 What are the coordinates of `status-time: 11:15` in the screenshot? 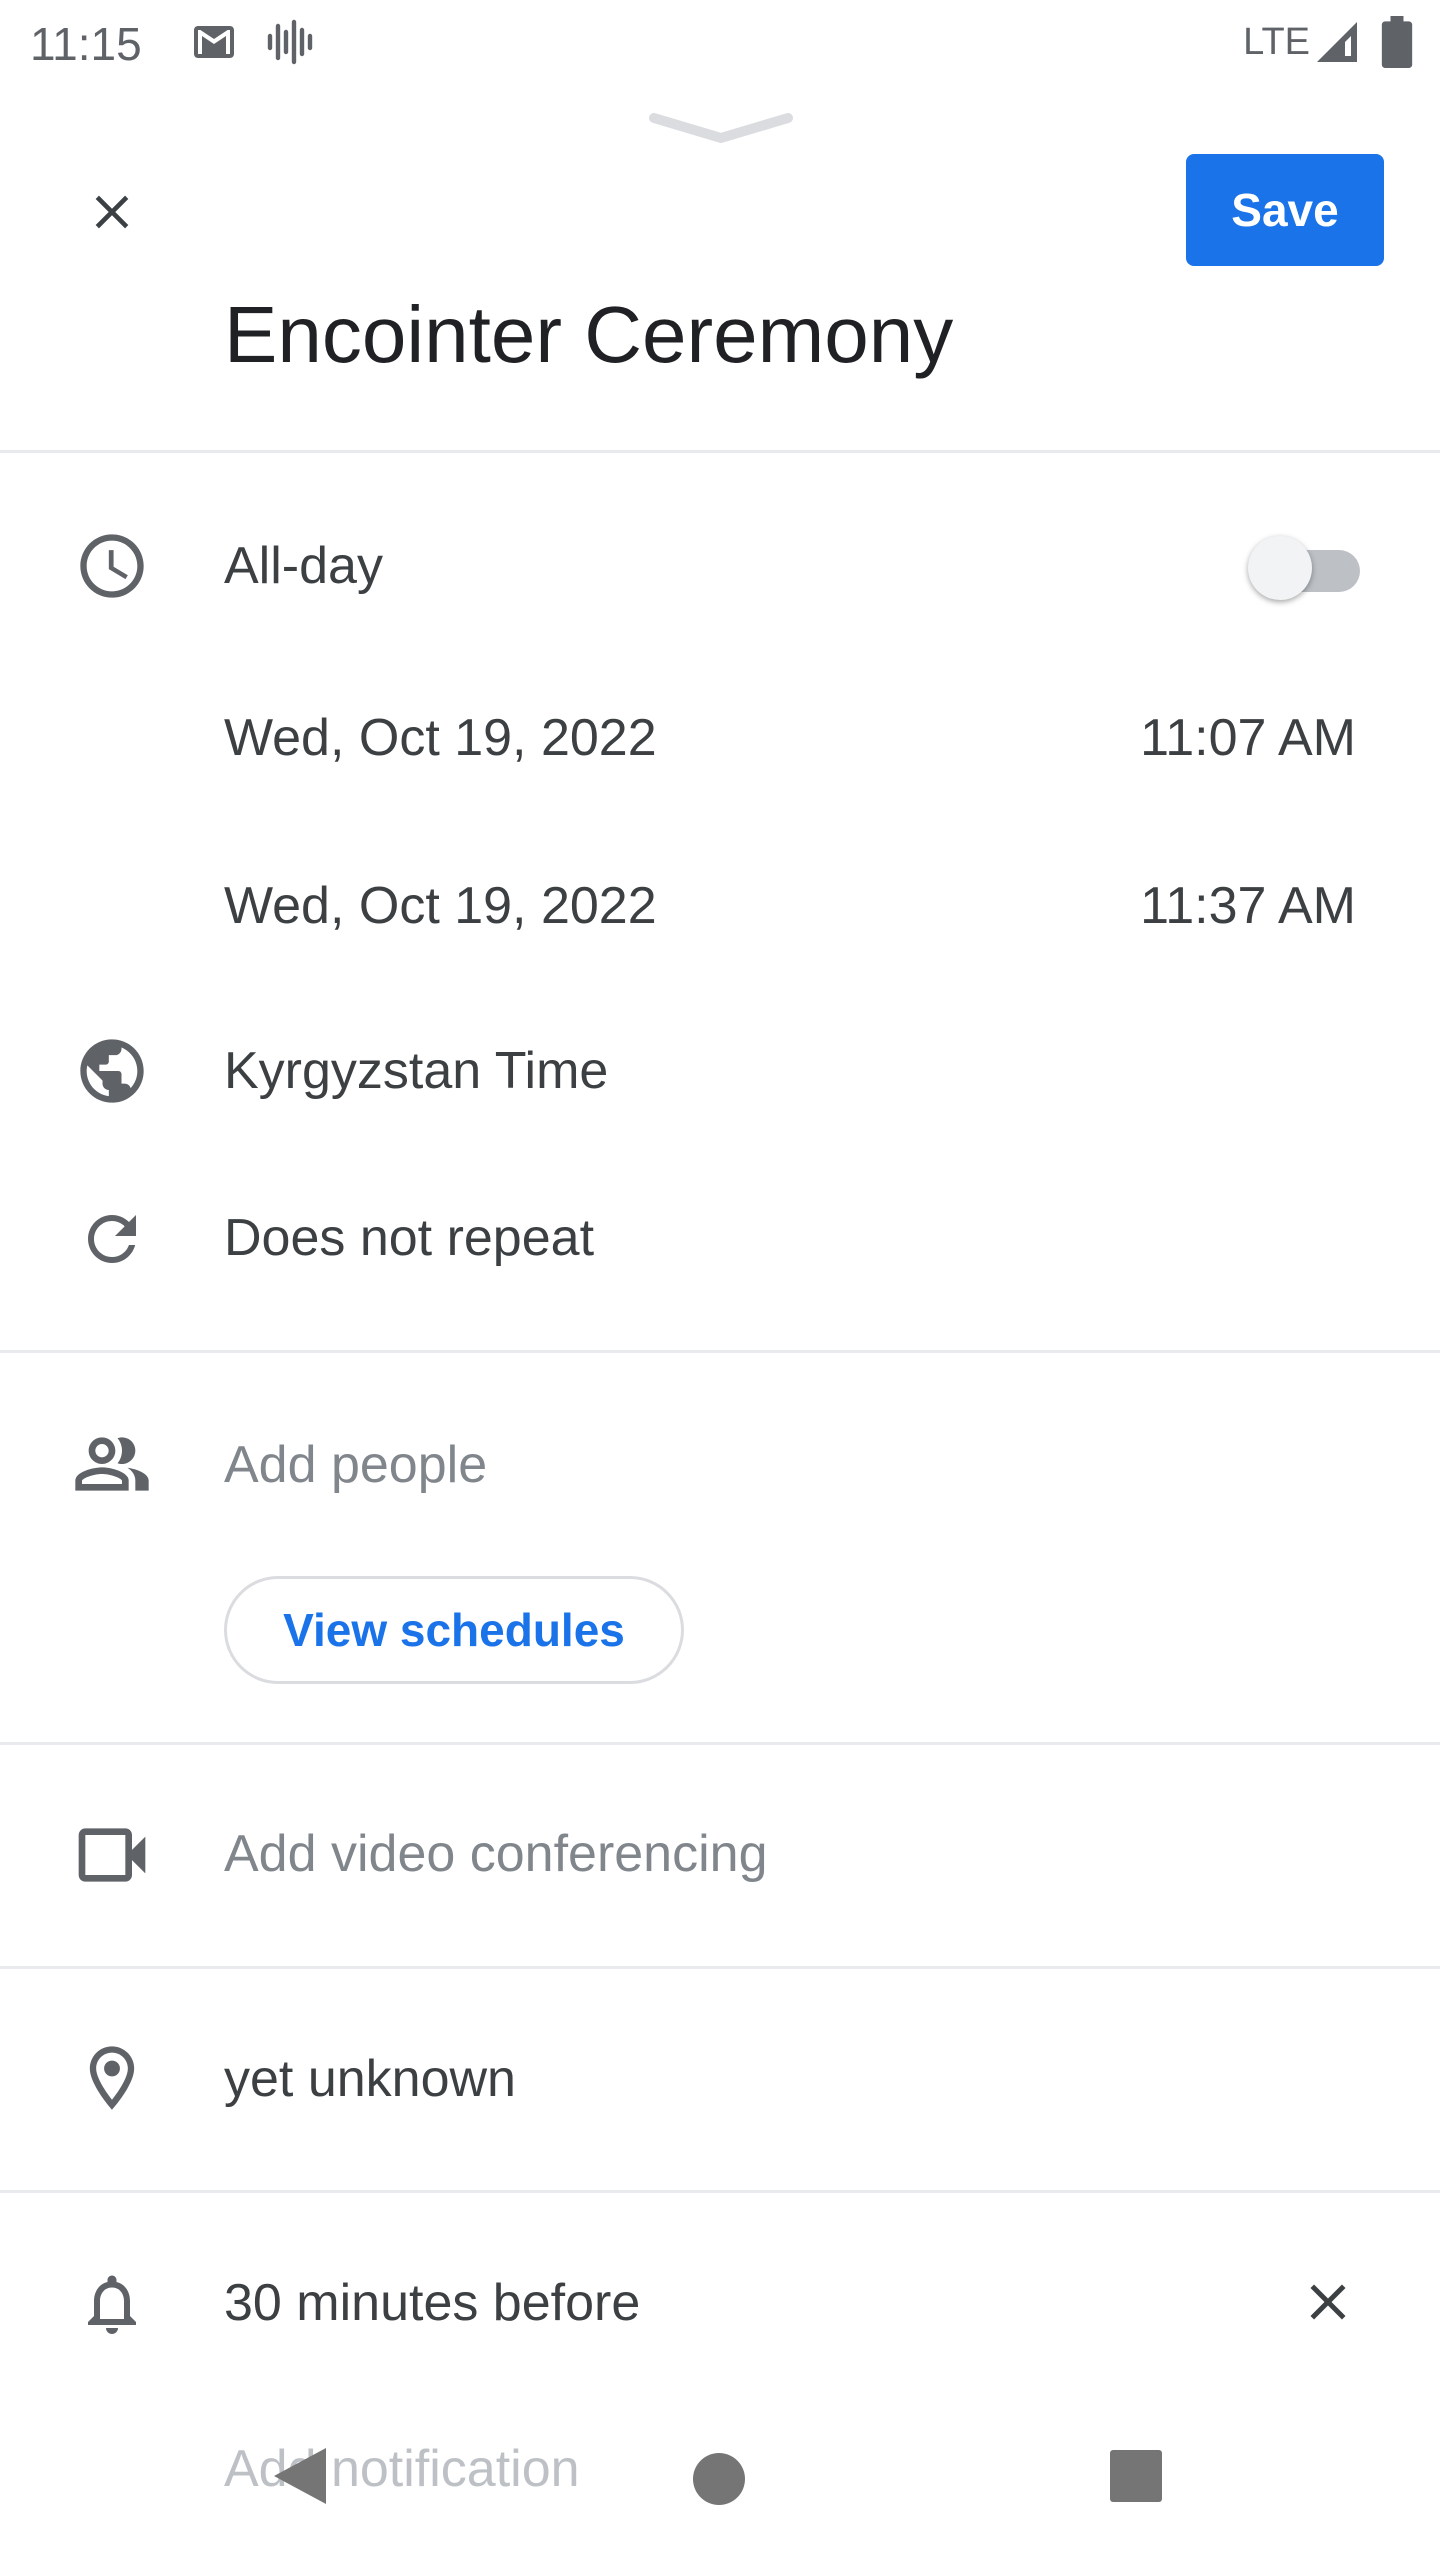 It's located at (86, 44).